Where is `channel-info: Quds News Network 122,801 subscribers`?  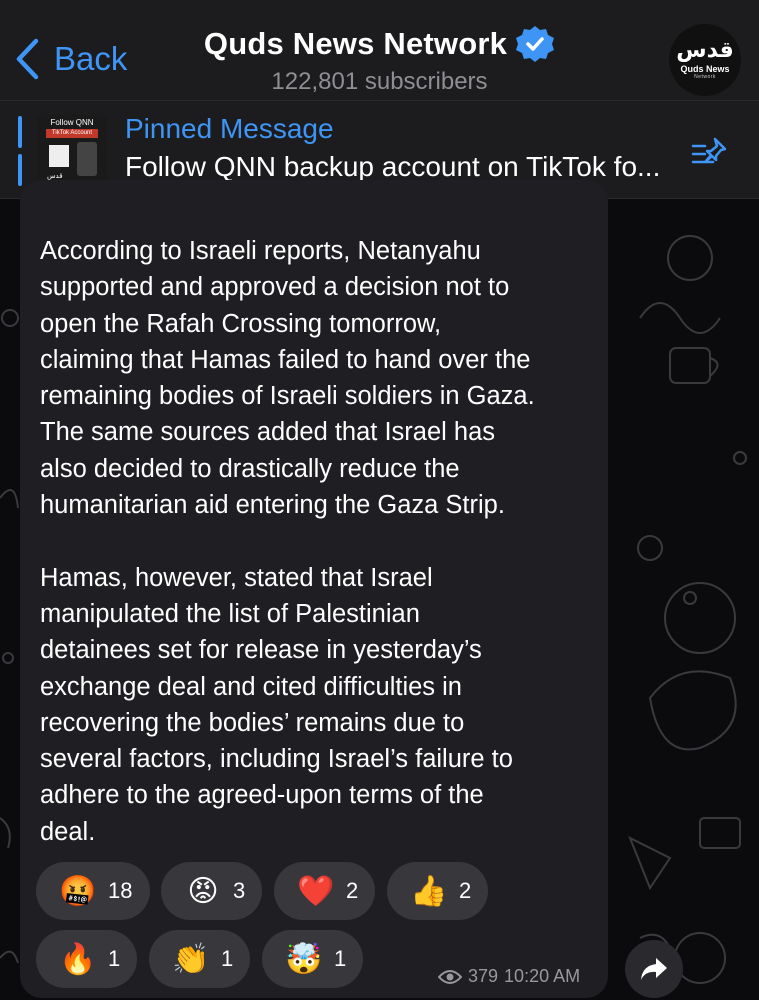 channel-info: Quds News Network 122,801 subscribers is located at coordinates (379, 60).